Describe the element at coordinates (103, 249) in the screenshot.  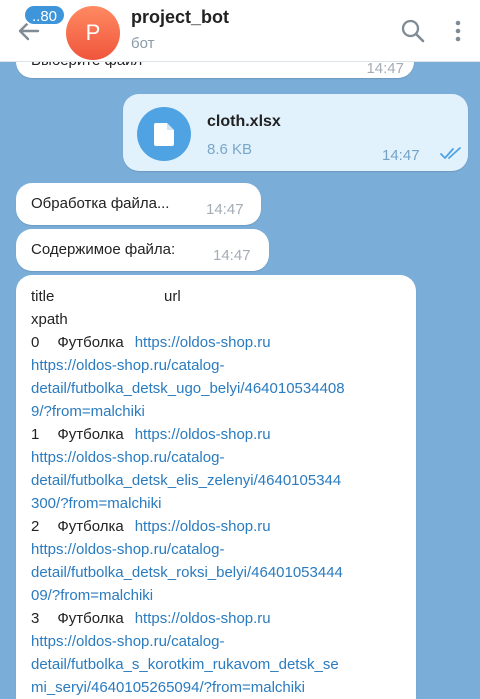
I see `message-text: Содержимое файла:` at that location.